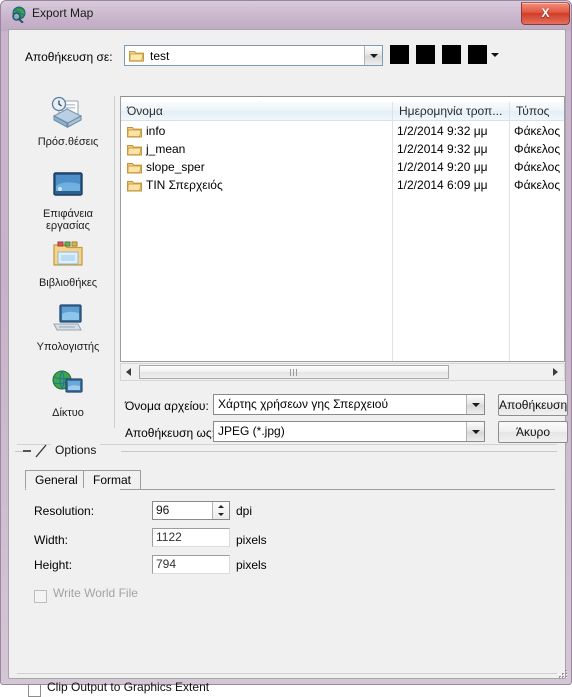  I want to click on file-name-cell: info, so click(257, 131).